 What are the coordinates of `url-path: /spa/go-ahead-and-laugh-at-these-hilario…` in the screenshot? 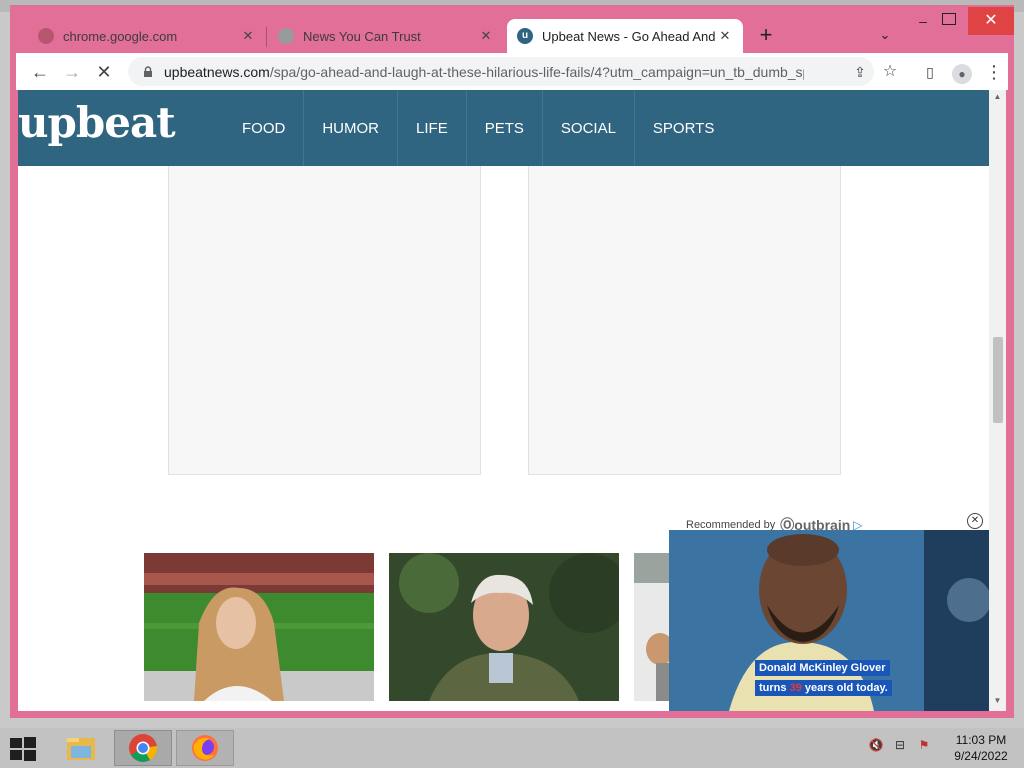 It's located at (536, 71).